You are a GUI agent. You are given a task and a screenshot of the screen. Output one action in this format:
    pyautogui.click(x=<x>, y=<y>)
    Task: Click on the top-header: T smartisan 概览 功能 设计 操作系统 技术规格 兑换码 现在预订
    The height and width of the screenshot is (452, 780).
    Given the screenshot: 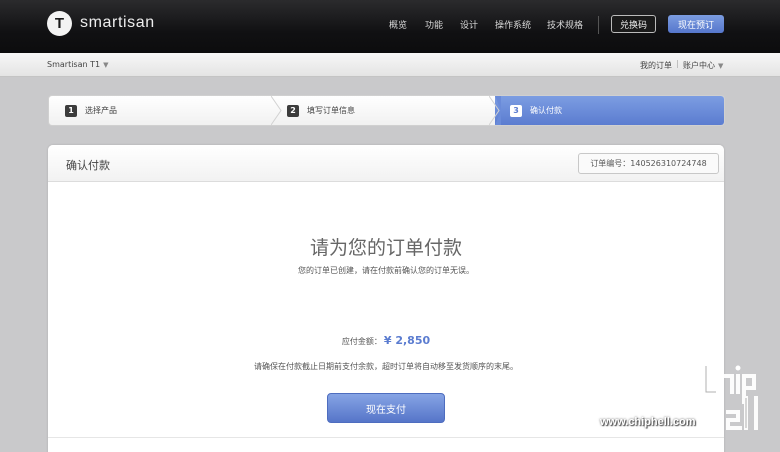 What is the action you would take?
    pyautogui.click(x=390, y=26)
    